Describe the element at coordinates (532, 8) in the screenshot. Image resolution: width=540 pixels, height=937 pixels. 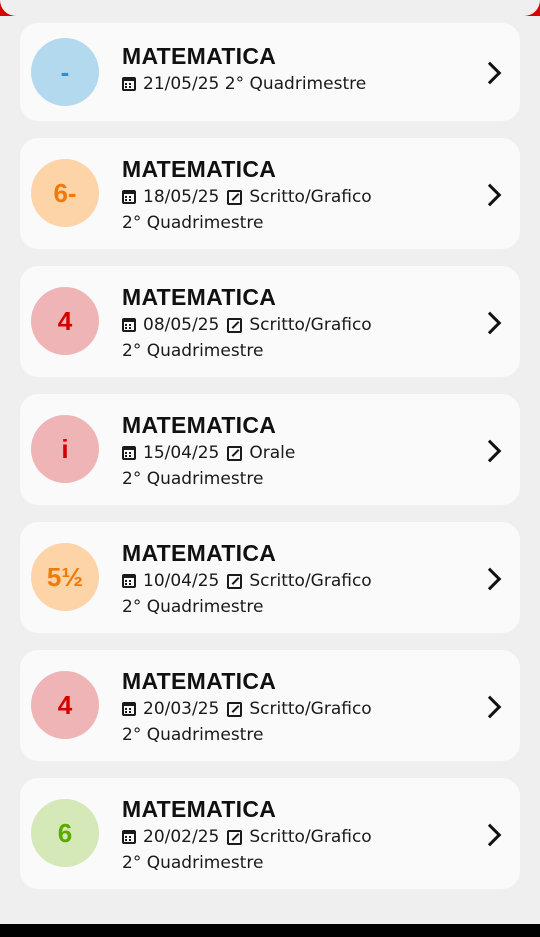
I see `window-corner-right` at that location.